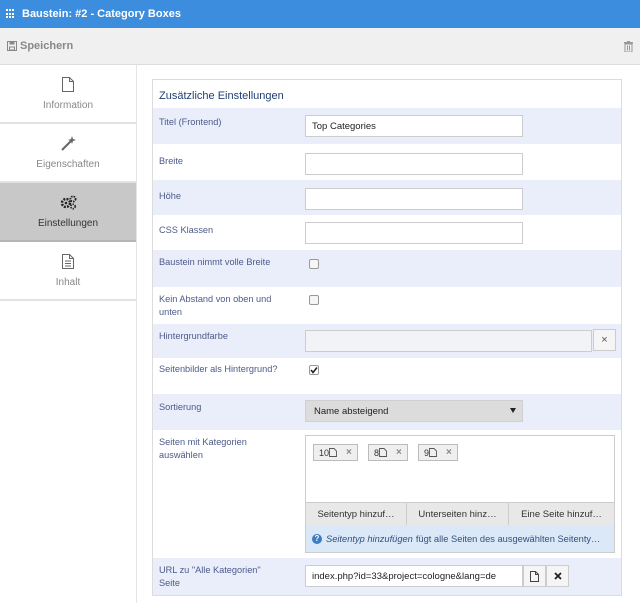  I want to click on width-input, so click(414, 164).